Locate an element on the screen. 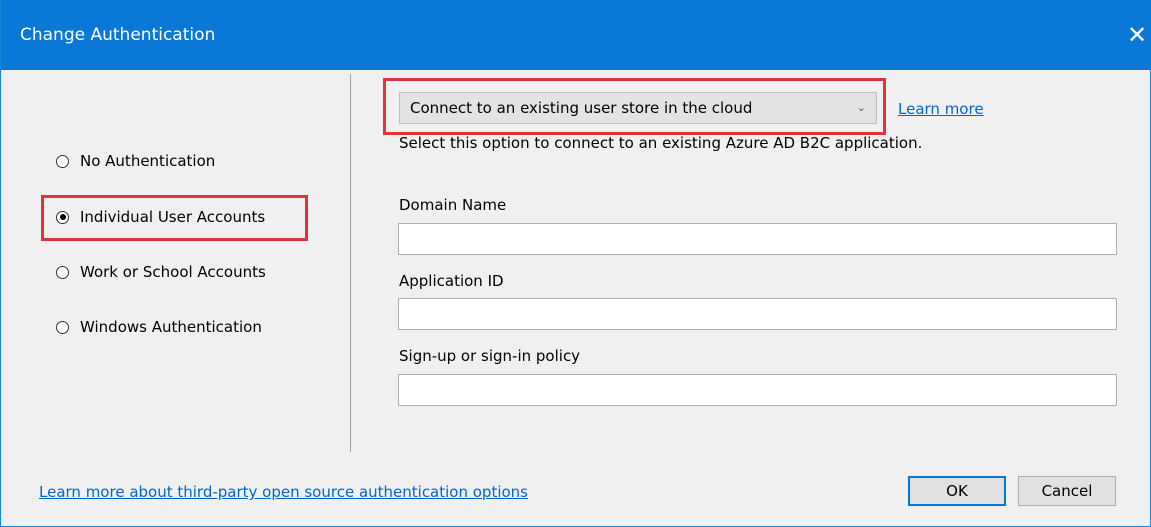 This screenshot has height=527, width=1151. domain-name-label: Domain Name is located at coordinates (453, 205).